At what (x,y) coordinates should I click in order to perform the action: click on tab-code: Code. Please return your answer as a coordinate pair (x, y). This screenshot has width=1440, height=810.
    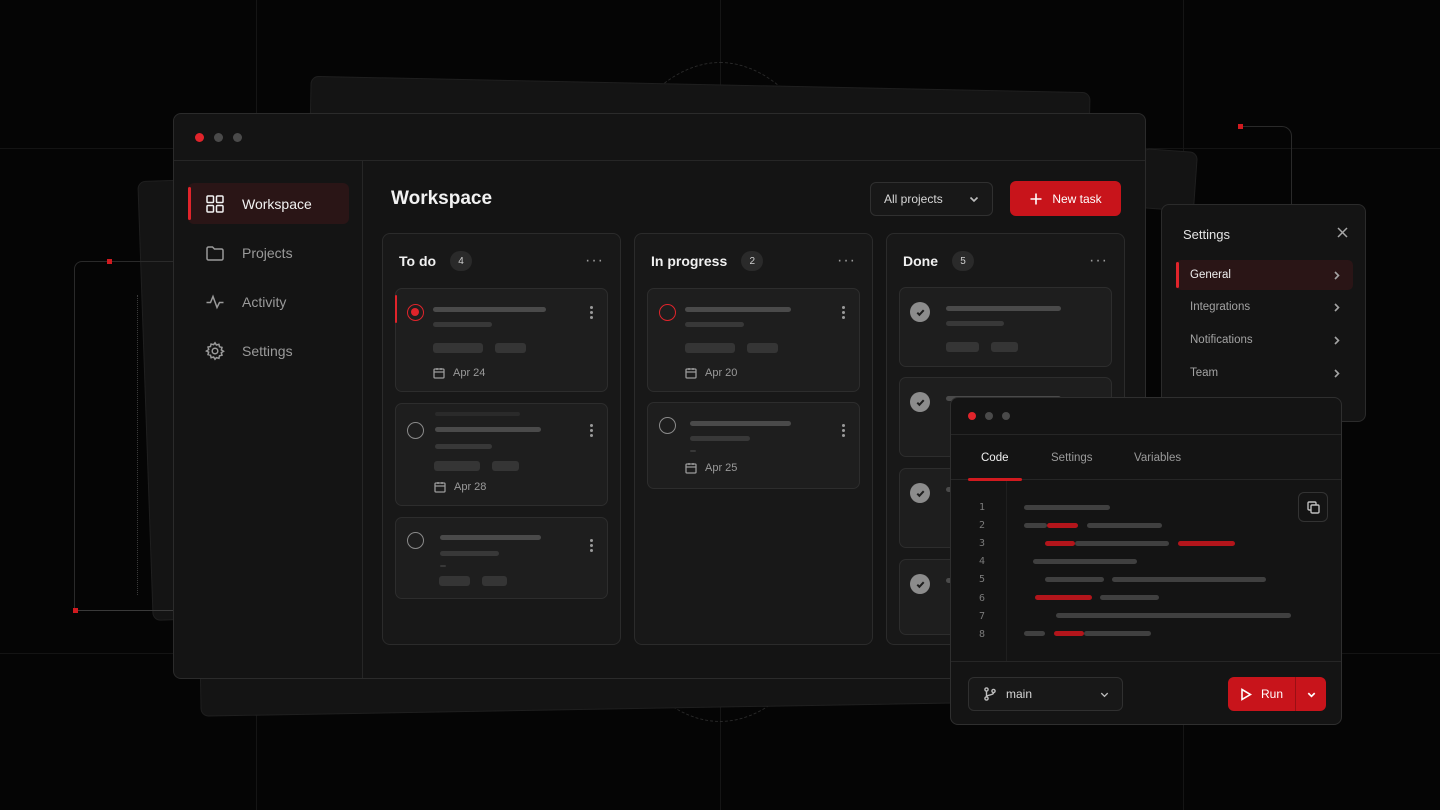
    Looking at the image, I should click on (994, 458).